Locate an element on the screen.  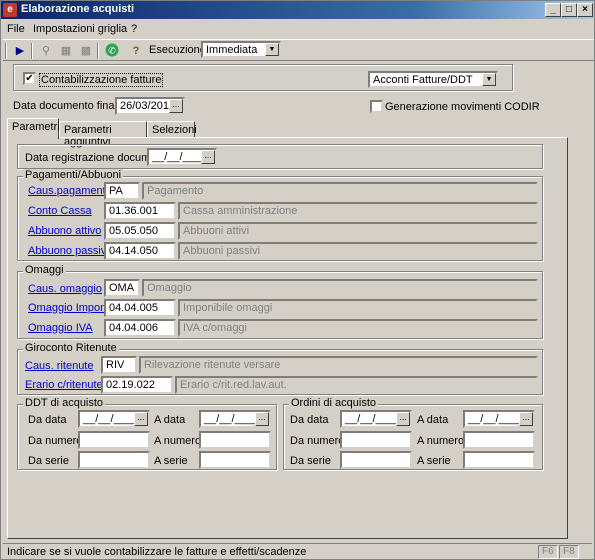
f8-key: F8 is located at coordinates (569, 552).